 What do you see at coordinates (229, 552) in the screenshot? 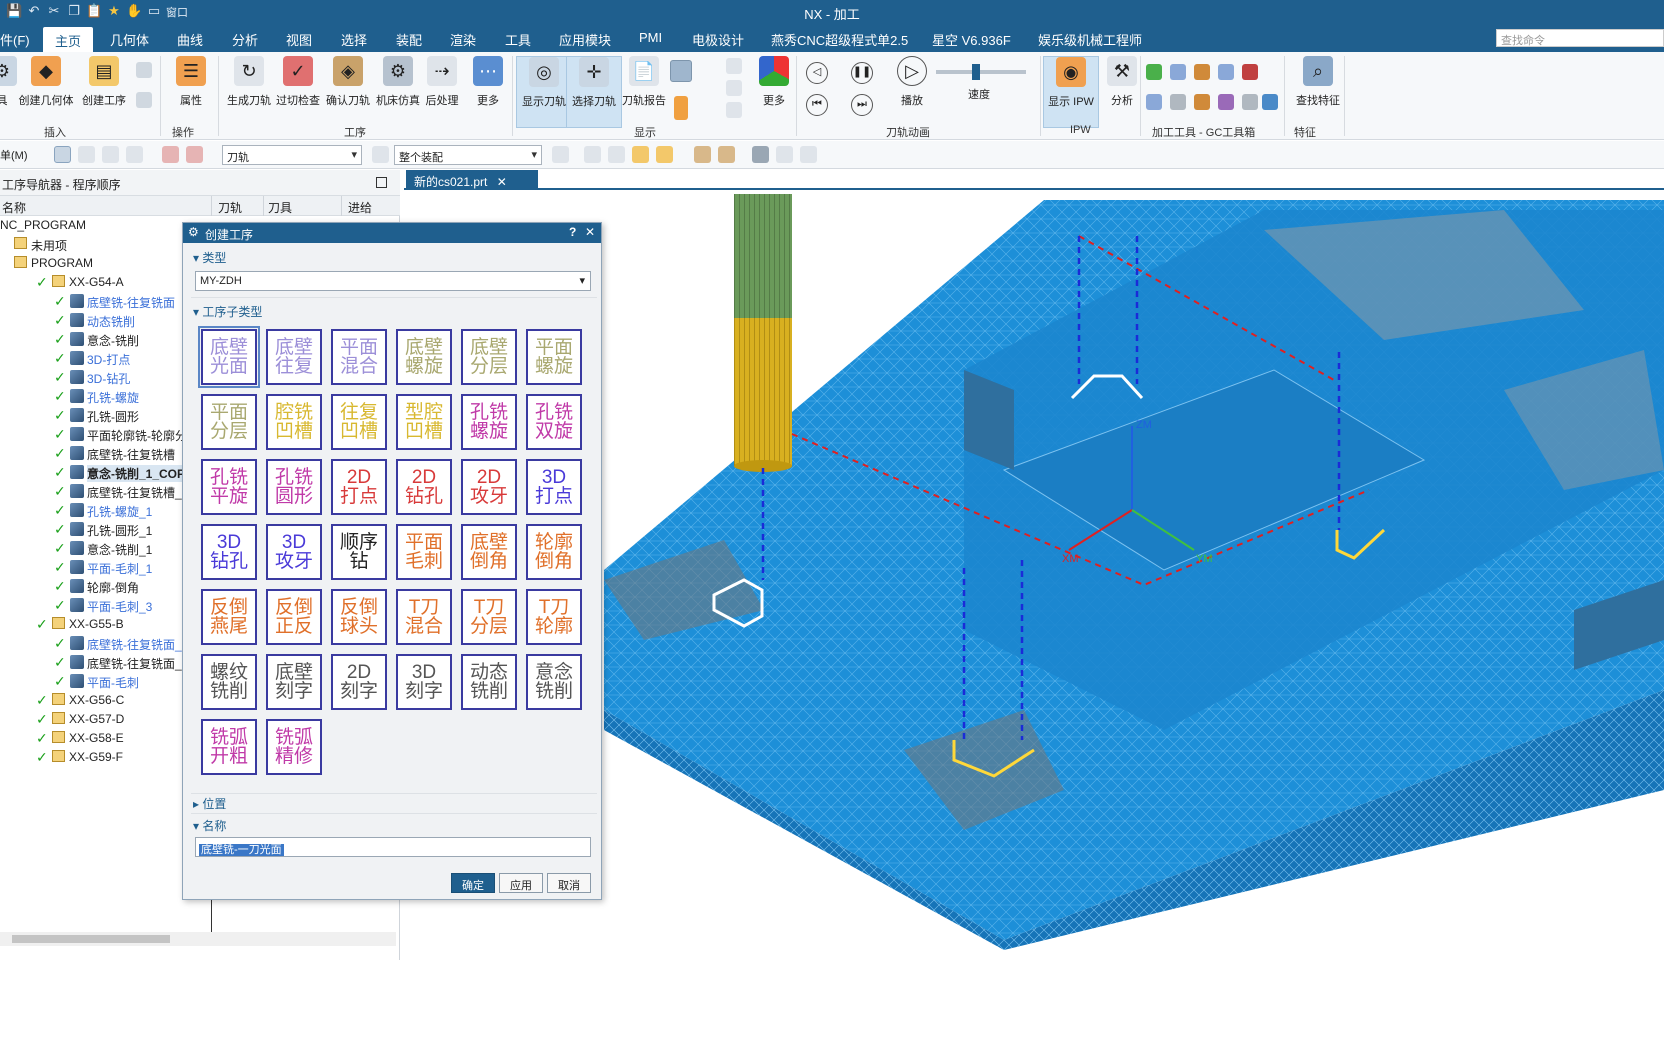
I see `subtype-button: 3D钻孔` at bounding box center [229, 552].